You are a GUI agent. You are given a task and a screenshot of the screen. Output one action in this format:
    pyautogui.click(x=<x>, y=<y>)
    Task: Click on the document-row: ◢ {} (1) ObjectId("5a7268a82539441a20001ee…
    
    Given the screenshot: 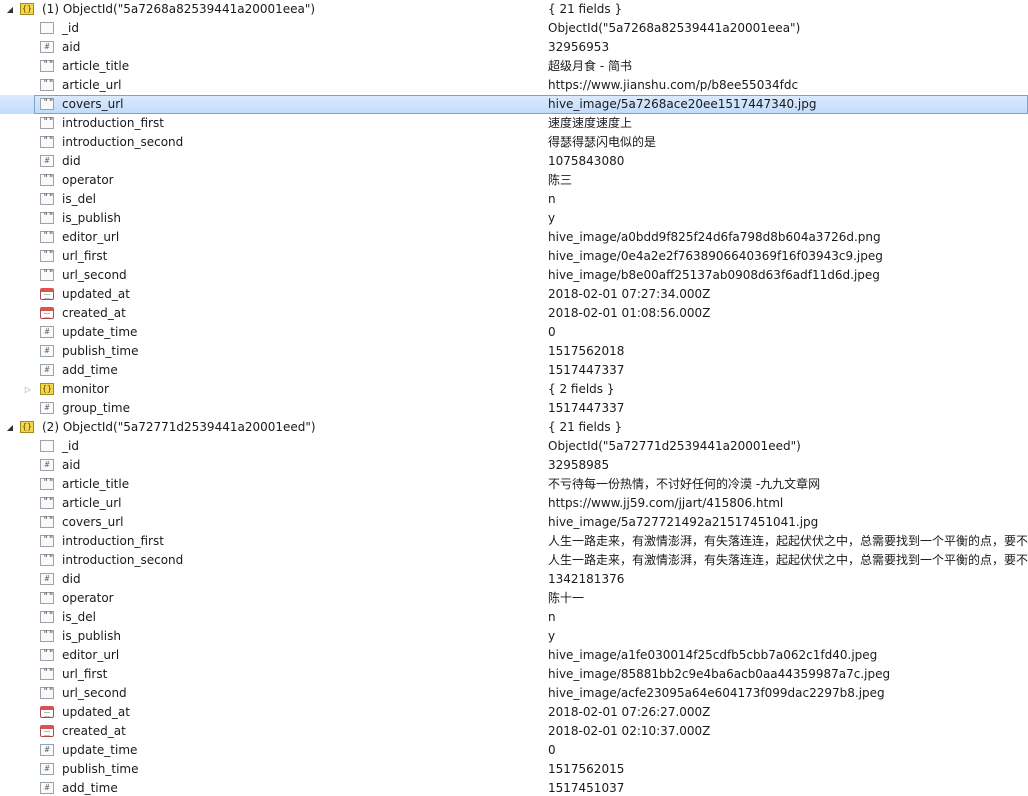 What is the action you would take?
    pyautogui.click(x=514, y=9)
    